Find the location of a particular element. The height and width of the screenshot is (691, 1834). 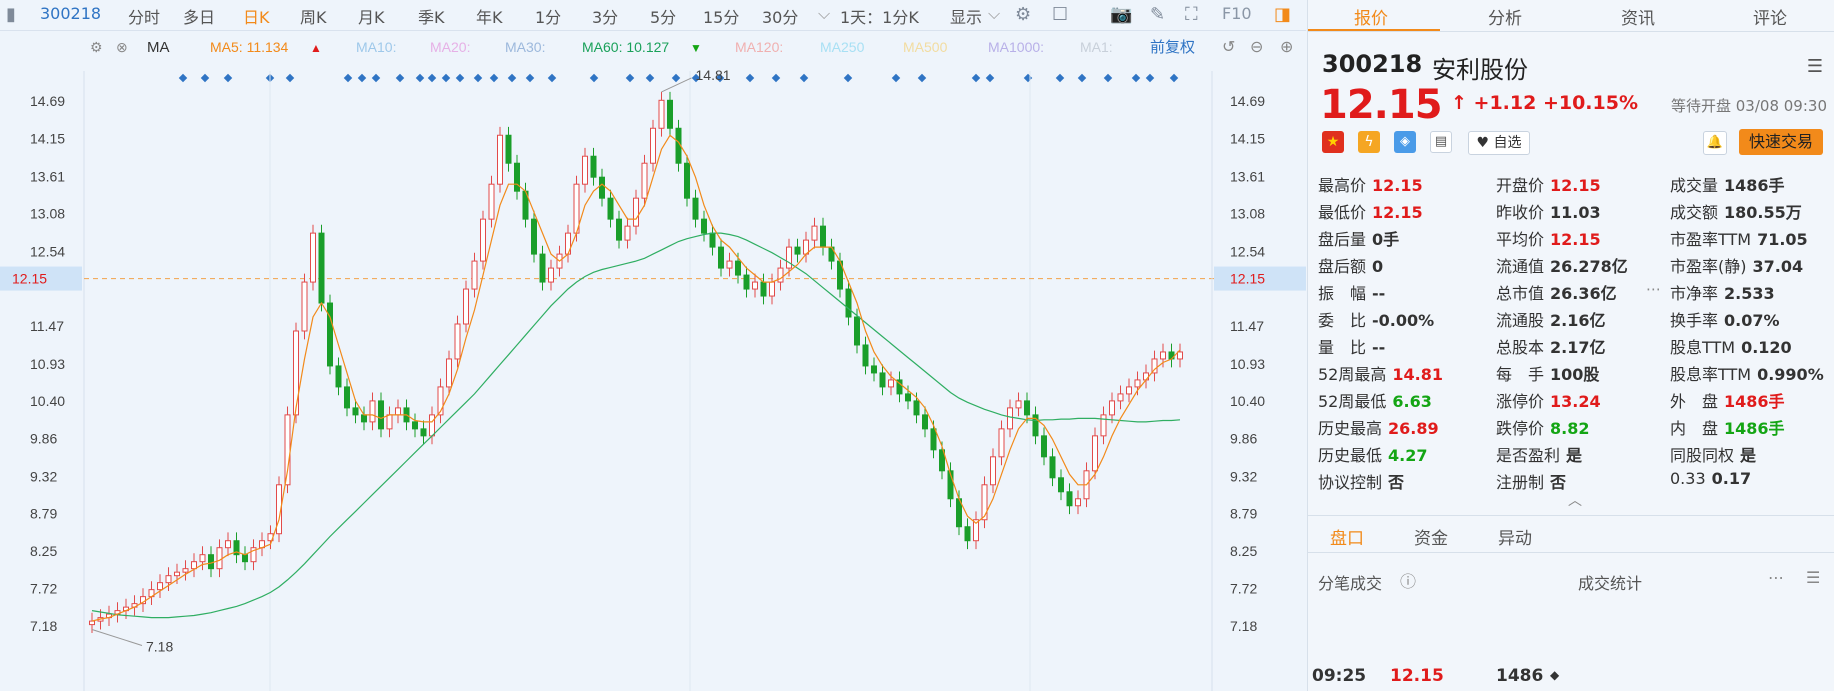

toolbar-stock-code: 300218 is located at coordinates (70, 13).